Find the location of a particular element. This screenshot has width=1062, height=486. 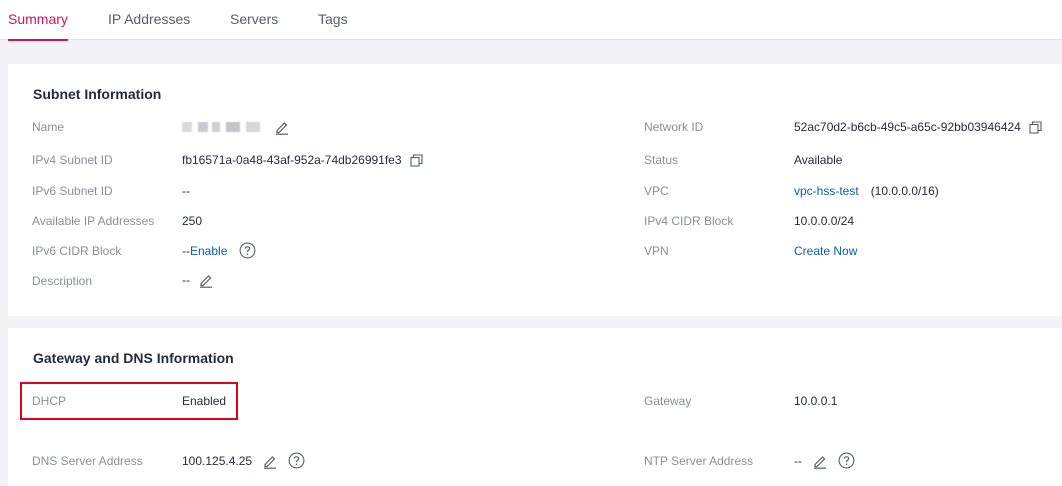

vpc-cidr: (10.0.0.0/16) is located at coordinates (904, 191).